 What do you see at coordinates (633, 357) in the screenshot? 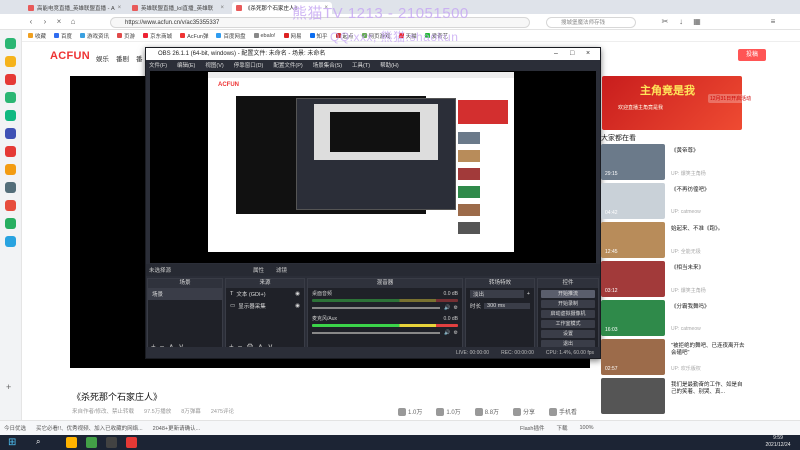
I see `video-thumbnail: 02:57` at bounding box center [633, 357].